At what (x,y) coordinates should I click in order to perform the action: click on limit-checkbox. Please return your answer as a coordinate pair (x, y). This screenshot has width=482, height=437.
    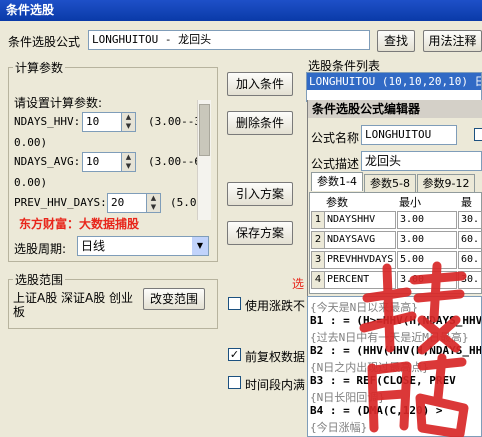
    Looking at the image, I should click on (234, 303).